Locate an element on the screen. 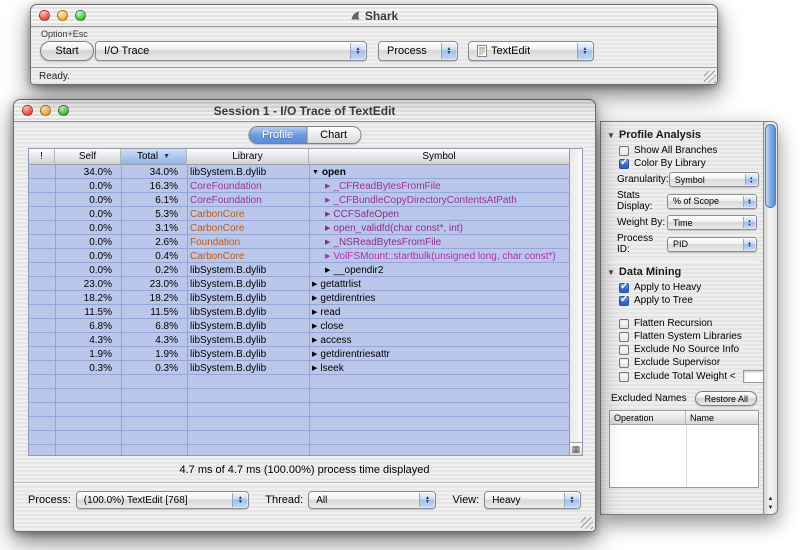 This screenshot has height=550, width=800. table-row: 0.3% 0.3% libSystem.B.dylib ▶ lseek is located at coordinates (299, 368).